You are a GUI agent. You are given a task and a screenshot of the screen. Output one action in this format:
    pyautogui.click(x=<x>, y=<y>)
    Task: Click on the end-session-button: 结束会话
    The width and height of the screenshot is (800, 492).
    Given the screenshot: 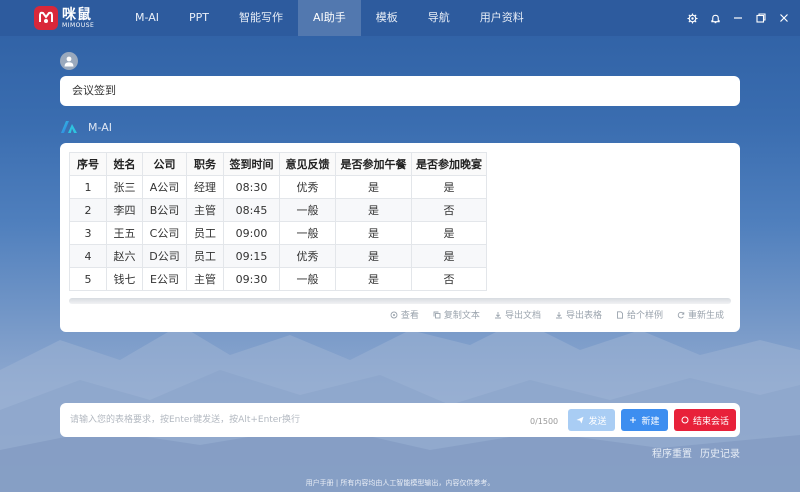 What is the action you would take?
    pyautogui.click(x=705, y=420)
    